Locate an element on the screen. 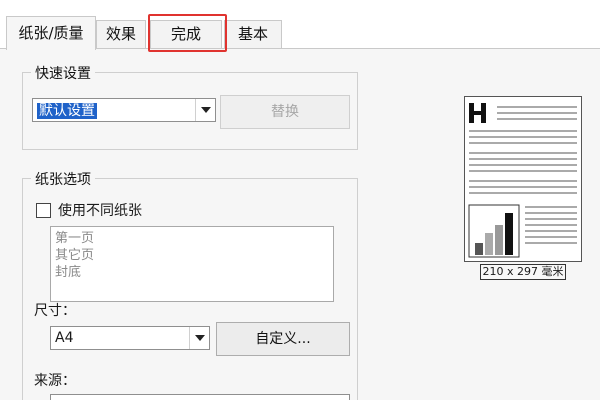 This screenshot has height=400, width=600. quick-settings-title: 快速设置 is located at coordinates (63, 73).